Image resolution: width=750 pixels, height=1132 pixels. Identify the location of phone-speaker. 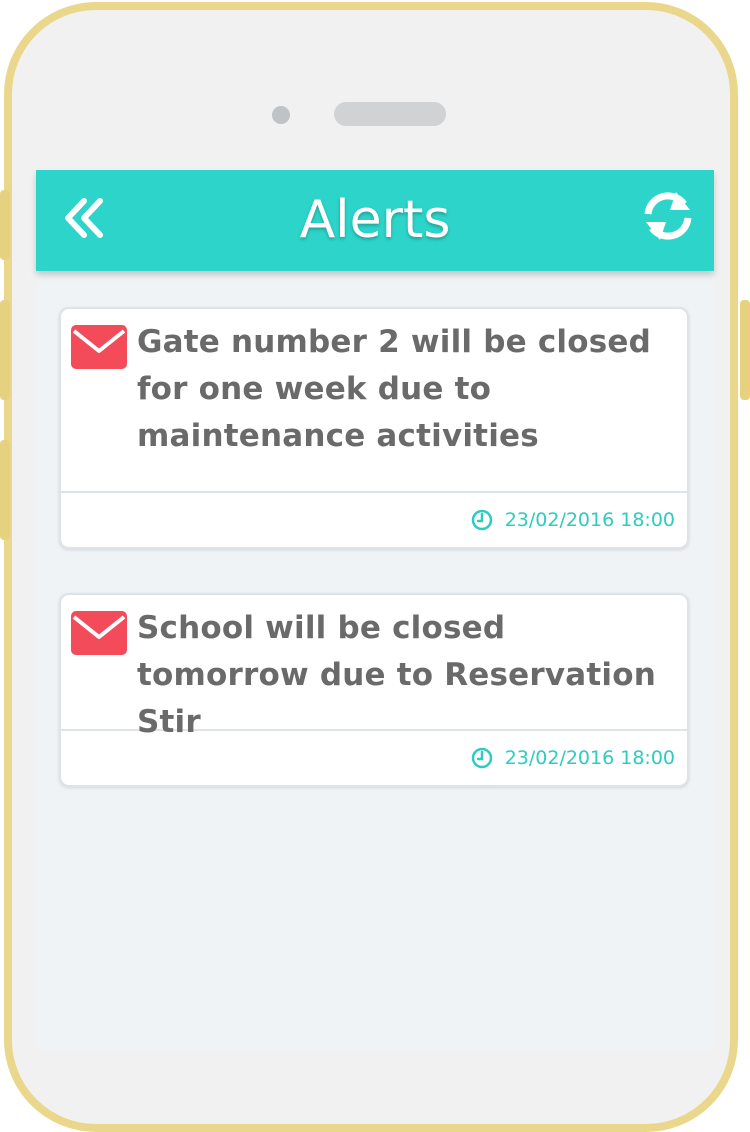
(390, 114).